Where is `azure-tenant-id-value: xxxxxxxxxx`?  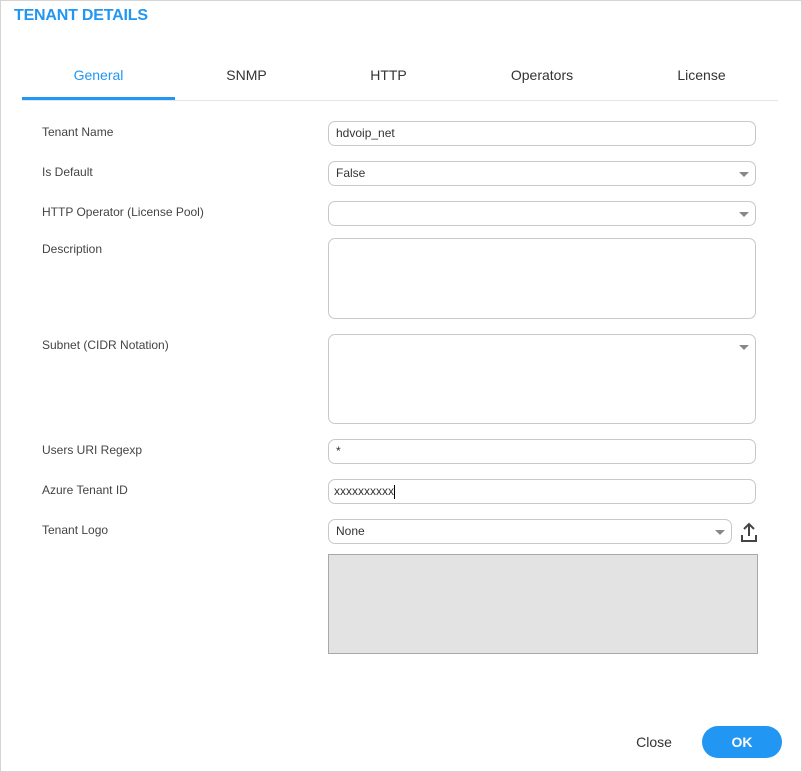
azure-tenant-id-value: xxxxxxxxxx is located at coordinates (364, 491).